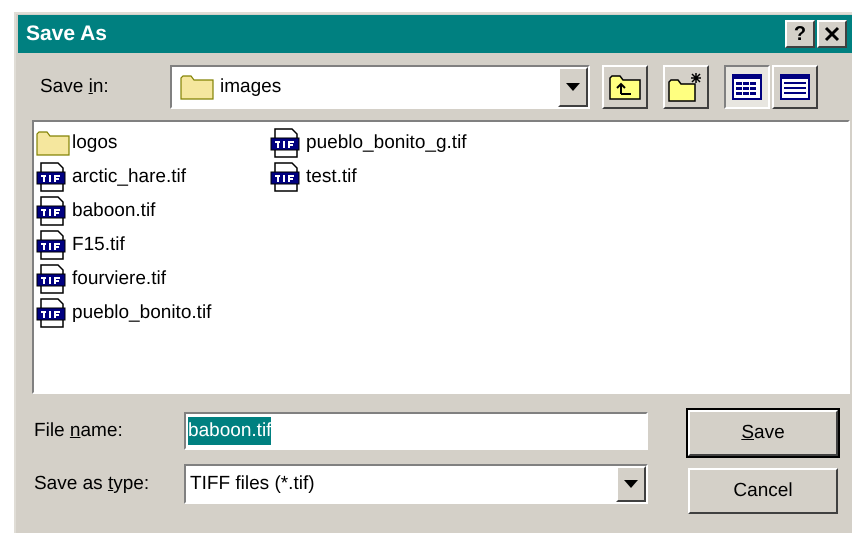  Describe the element at coordinates (79, 430) in the screenshot. I see `file-name-label: File name:` at that location.